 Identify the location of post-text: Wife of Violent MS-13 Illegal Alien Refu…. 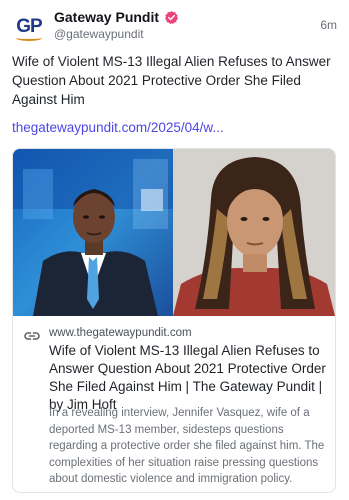
(171, 80).